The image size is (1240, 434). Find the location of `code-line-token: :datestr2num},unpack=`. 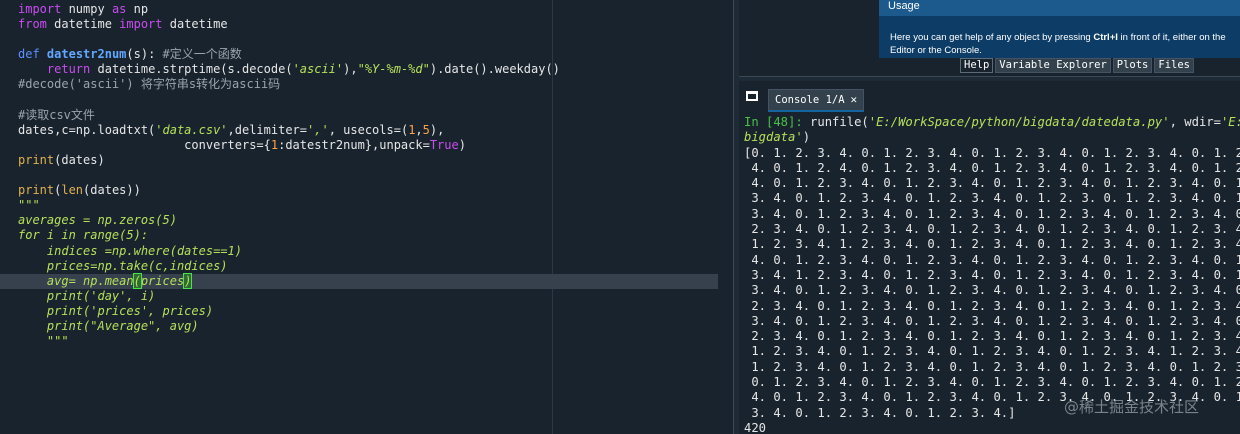

code-line-token: :datestr2num},unpack= is located at coordinates (354, 144).